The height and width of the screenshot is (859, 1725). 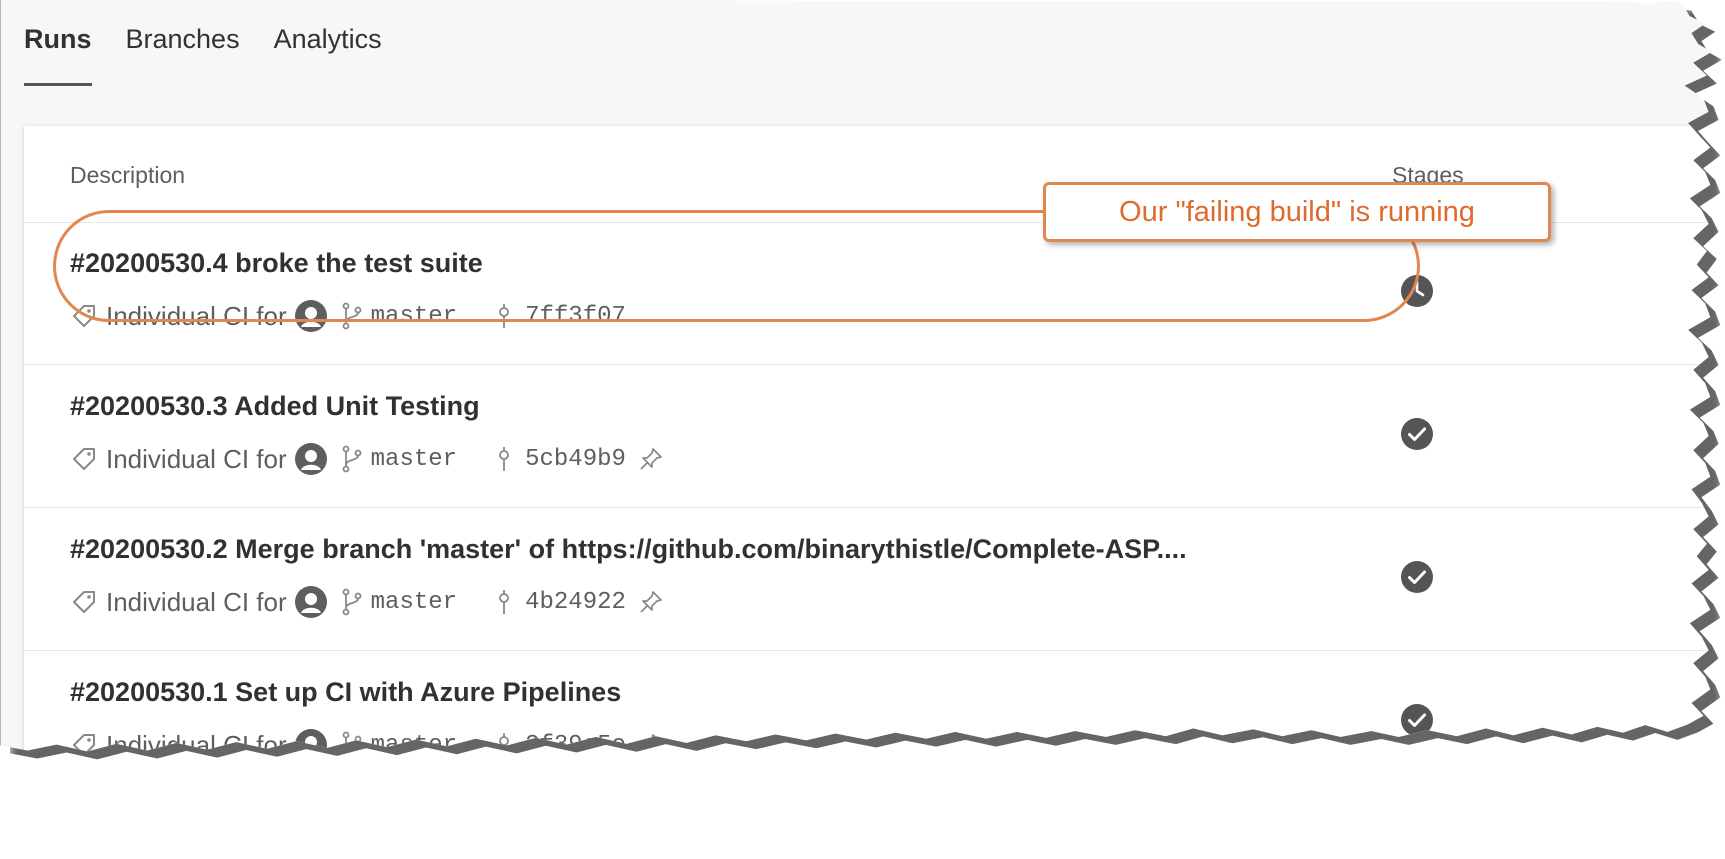 I want to click on pipeline-tabs: Runs Branches Analytics, so click(x=203, y=54).